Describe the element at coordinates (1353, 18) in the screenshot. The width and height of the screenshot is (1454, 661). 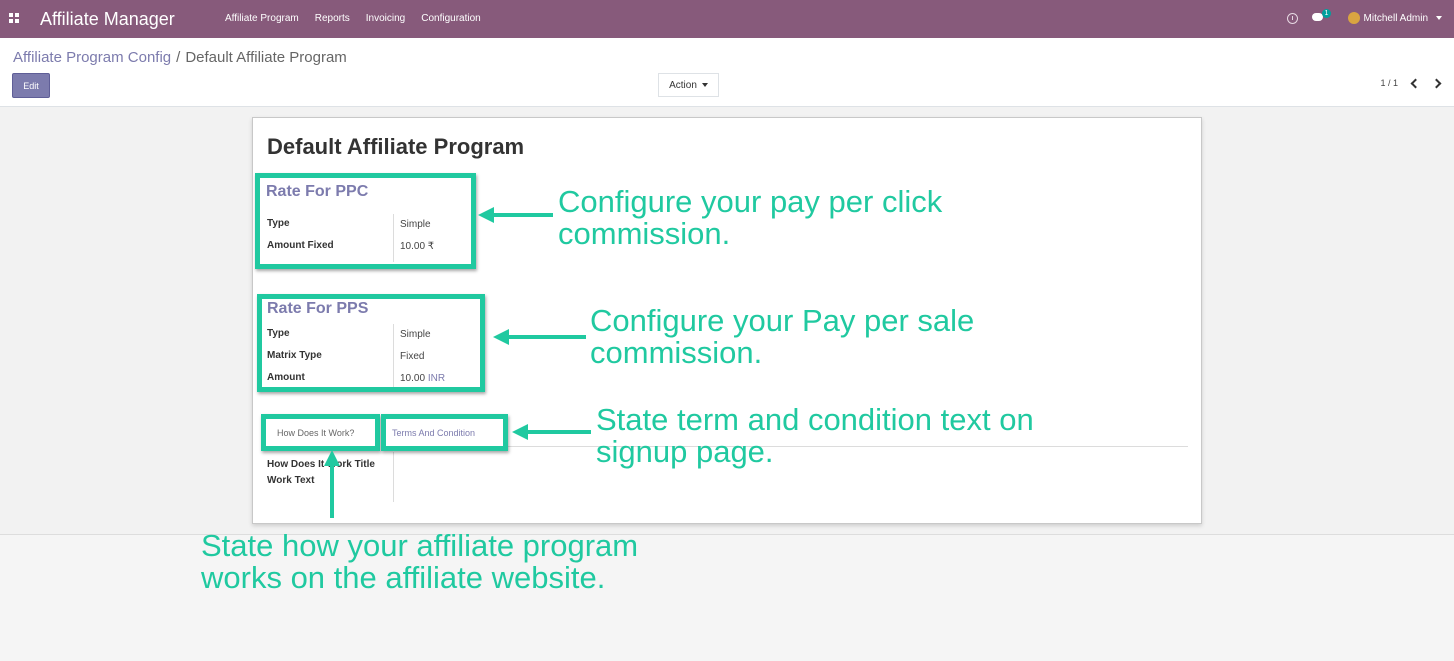
I see `avatar` at that location.